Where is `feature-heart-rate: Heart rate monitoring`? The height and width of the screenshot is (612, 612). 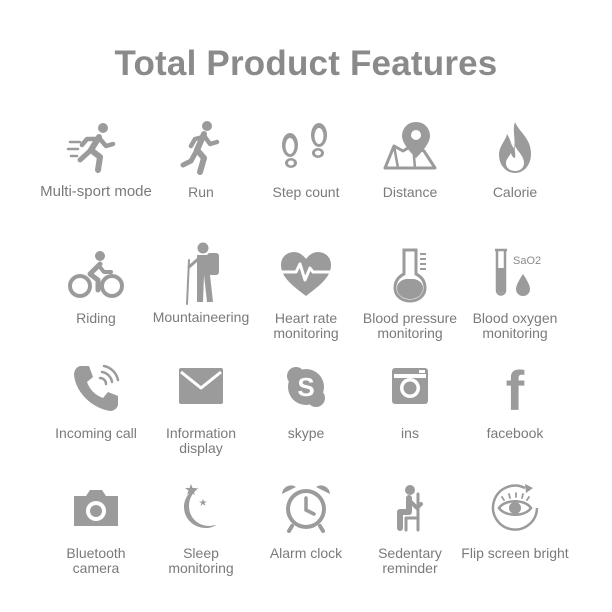 feature-heart-rate: Heart rate monitoring is located at coordinates (306, 292).